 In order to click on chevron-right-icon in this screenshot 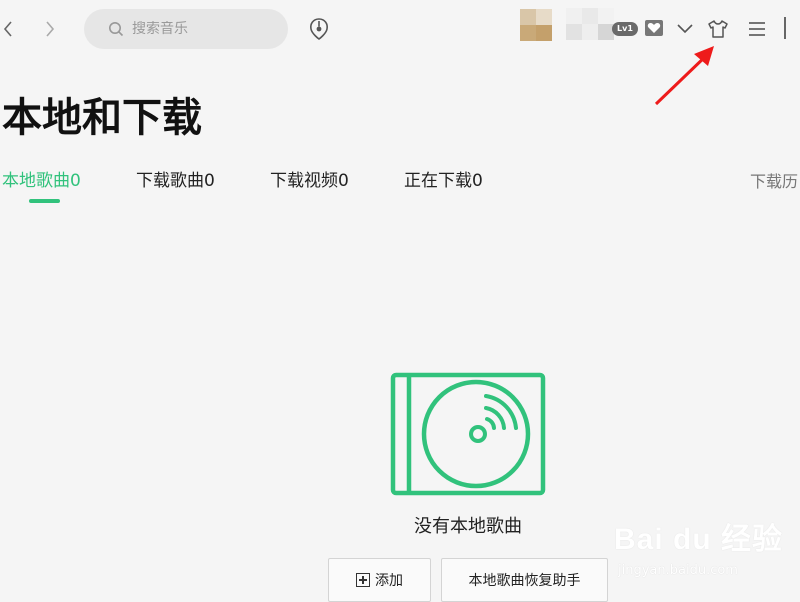, I will do `click(50, 29)`.